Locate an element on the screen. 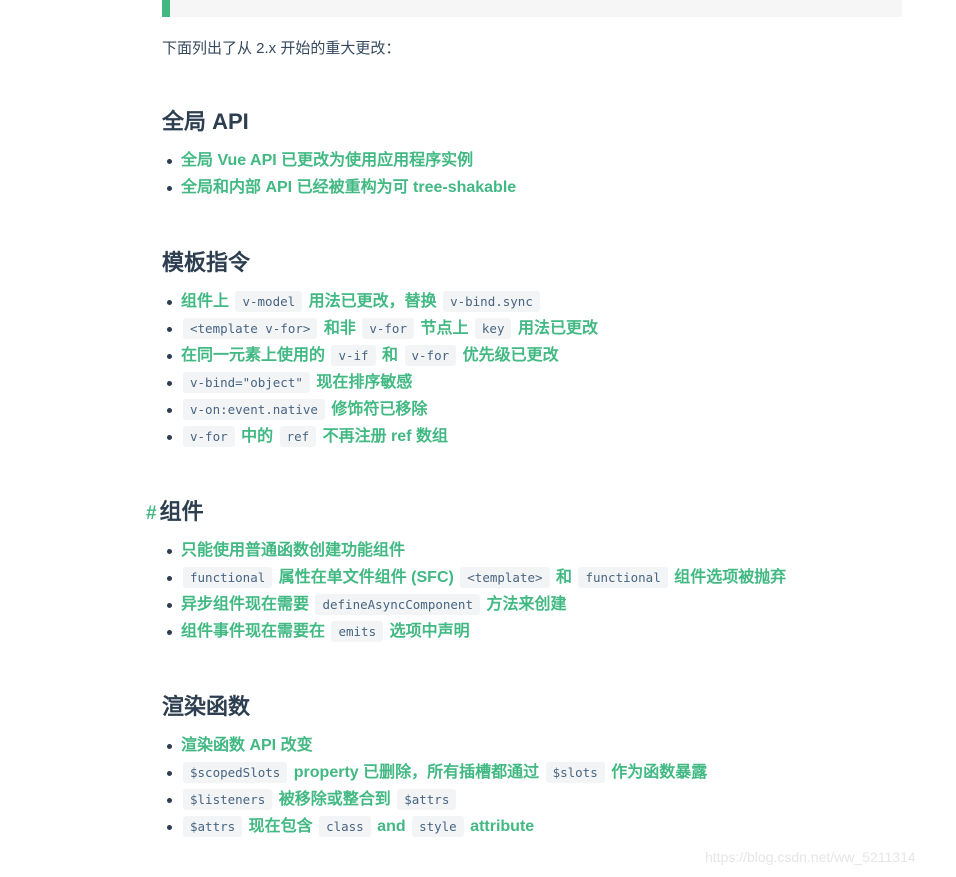  code: v-on:event.native is located at coordinates (254, 409).